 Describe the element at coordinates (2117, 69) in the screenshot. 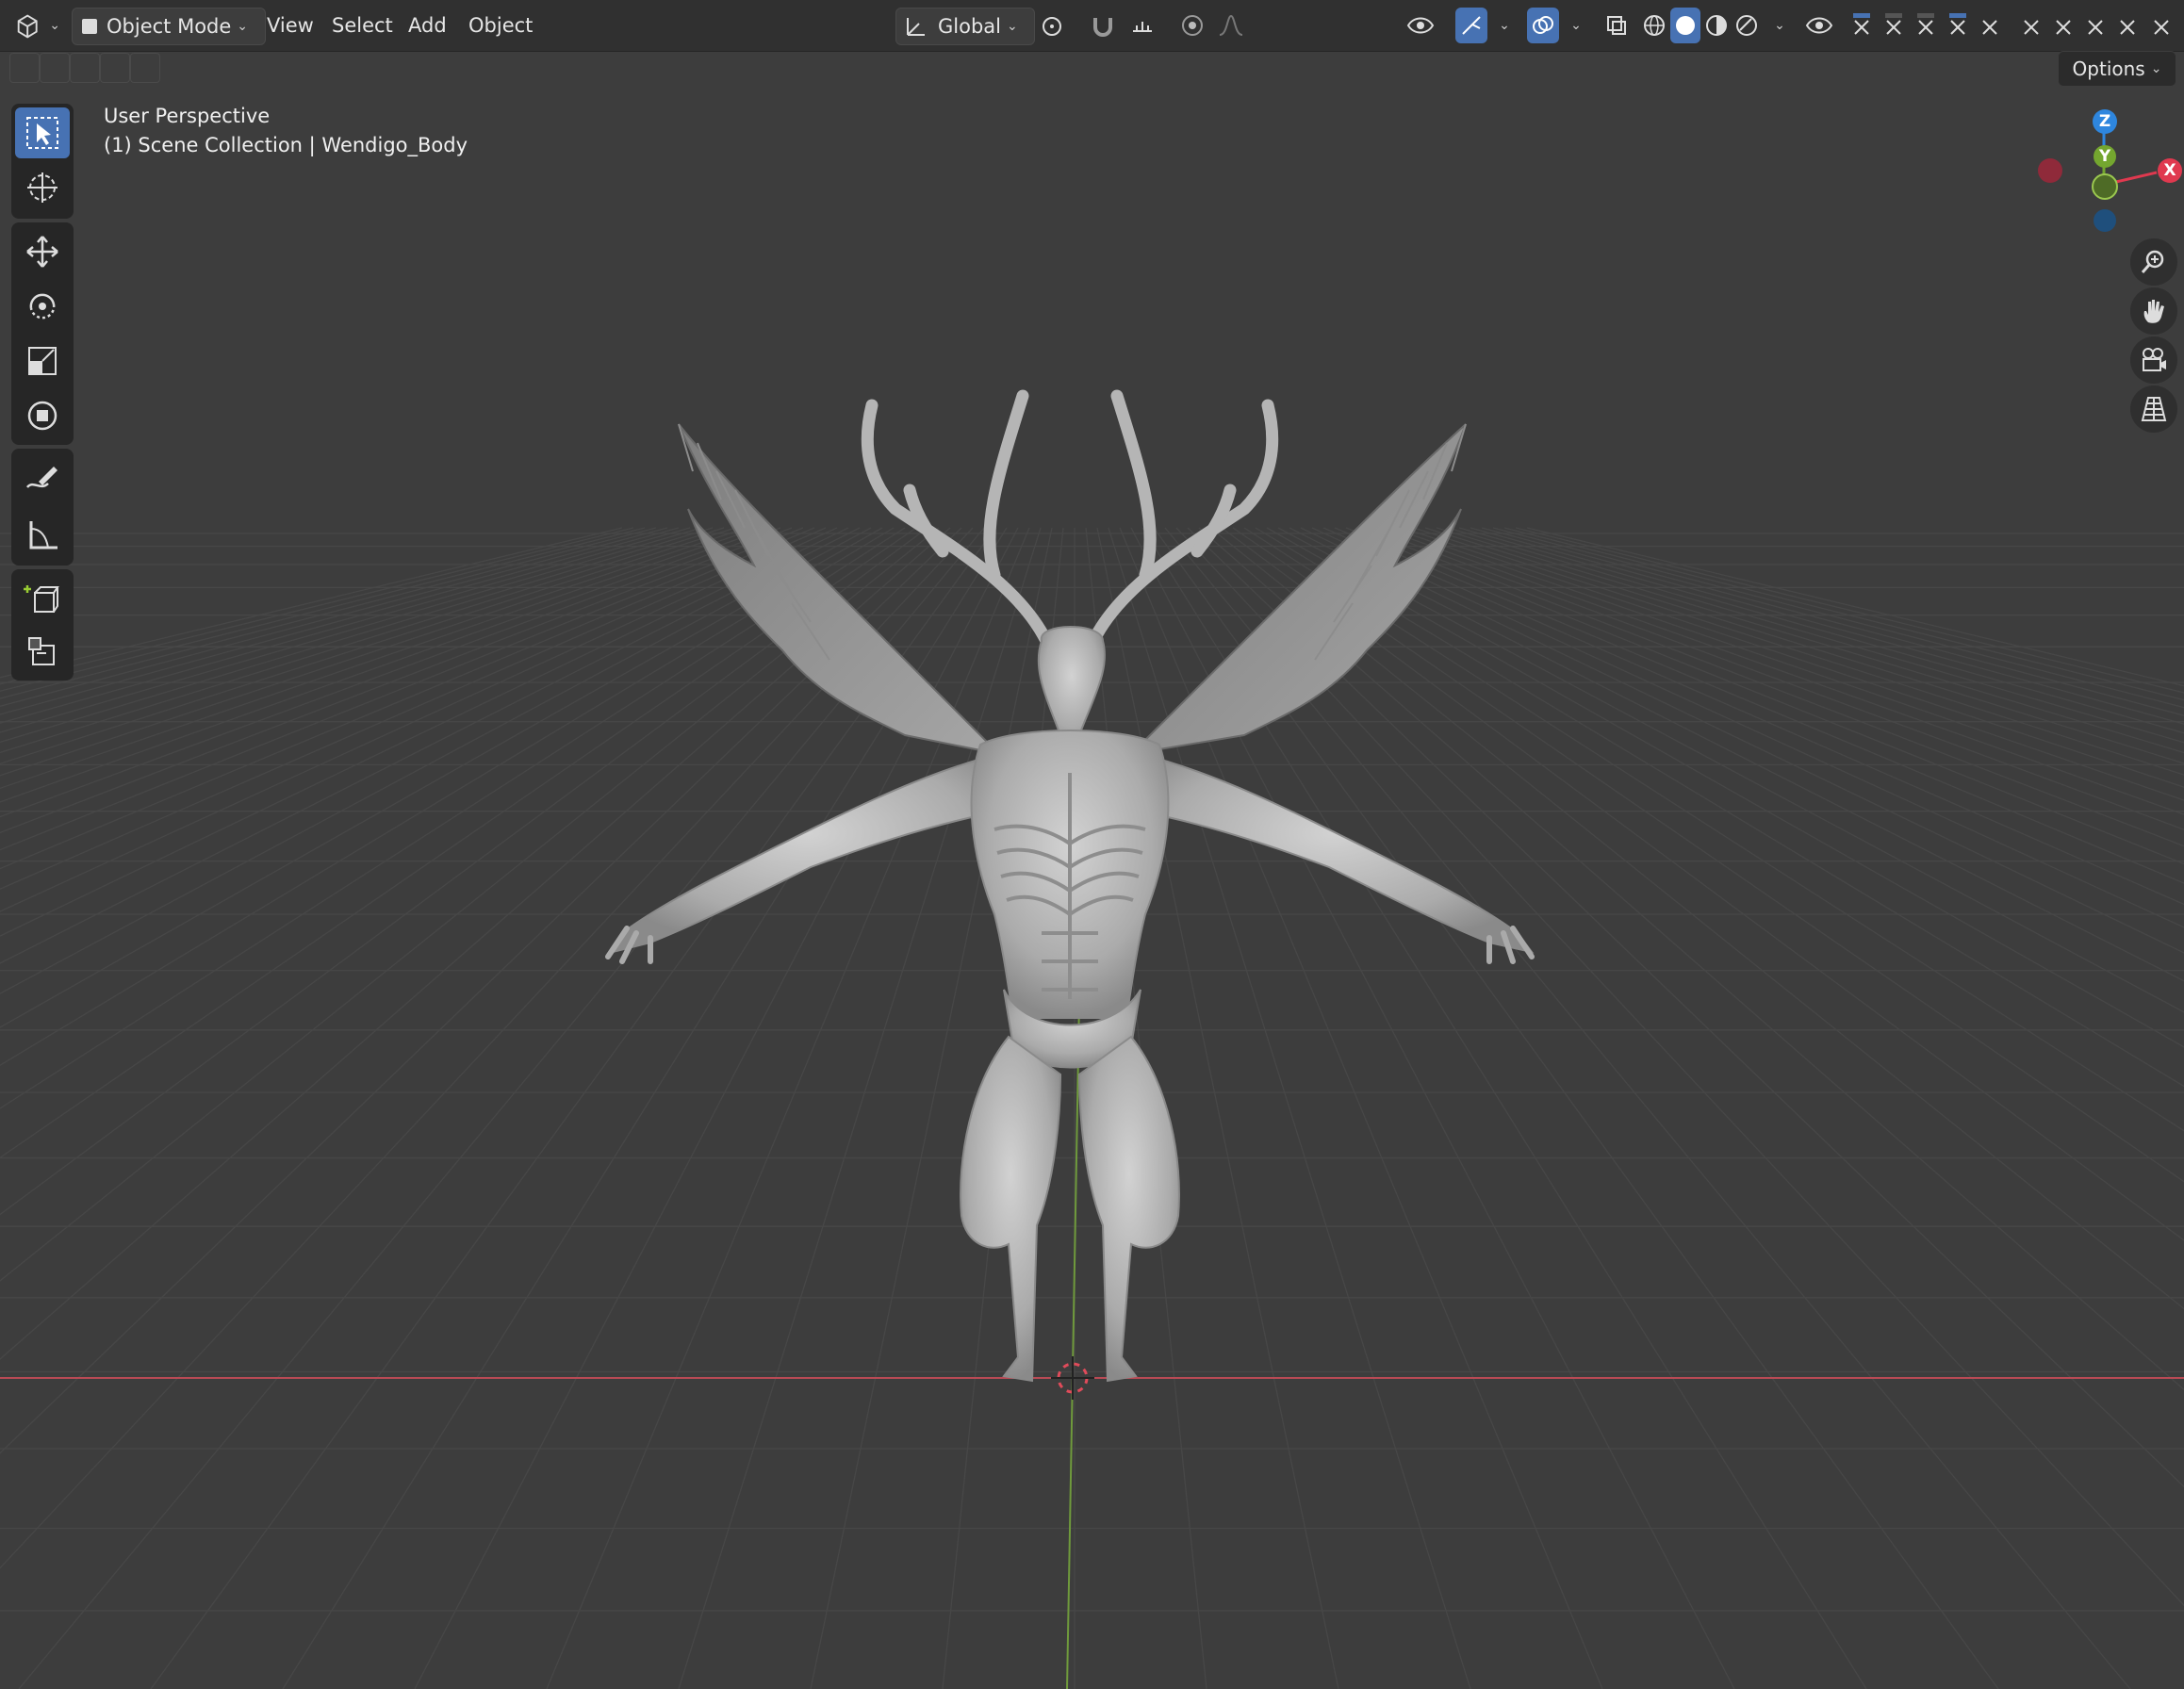

I see `options-button: Options ⌄` at that location.